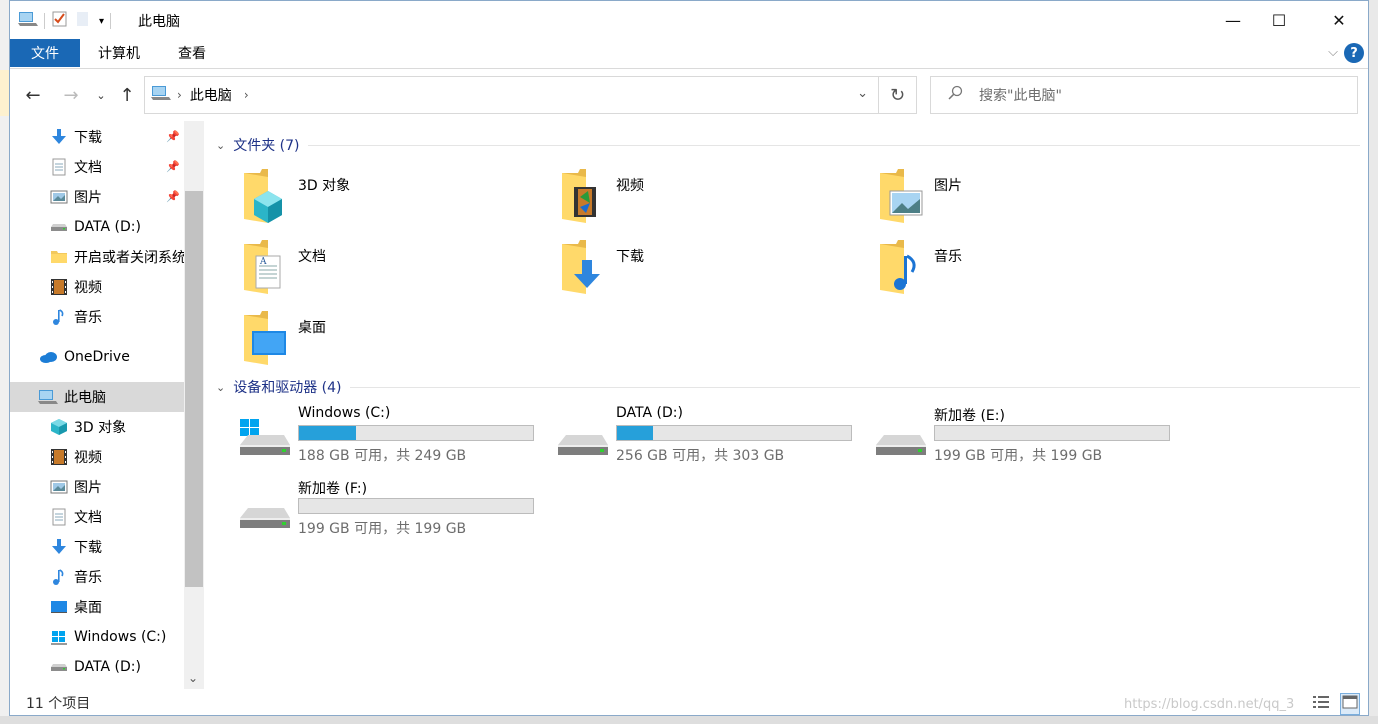  Describe the element at coordinates (1333, 52) in the screenshot. I see `expand-ribbon-chevron-icon: ⌵` at that location.